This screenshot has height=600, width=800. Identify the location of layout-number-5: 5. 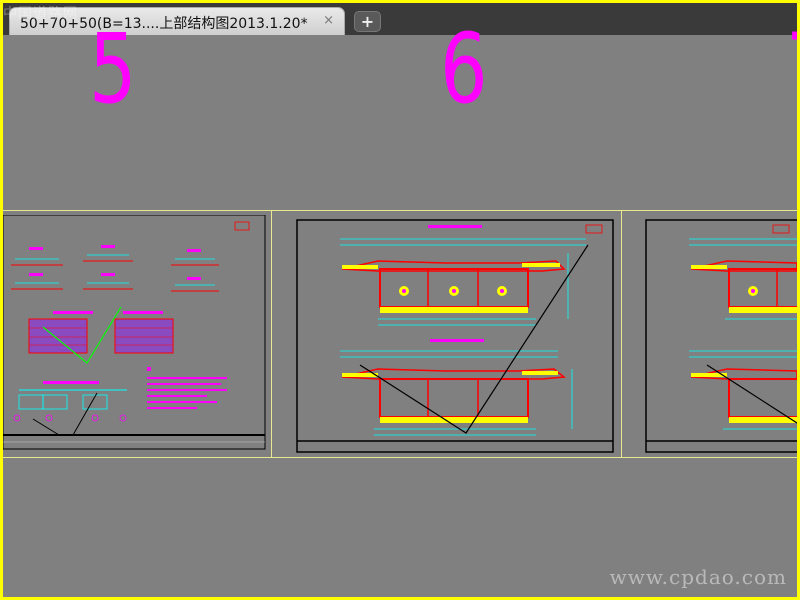
(113, 69).